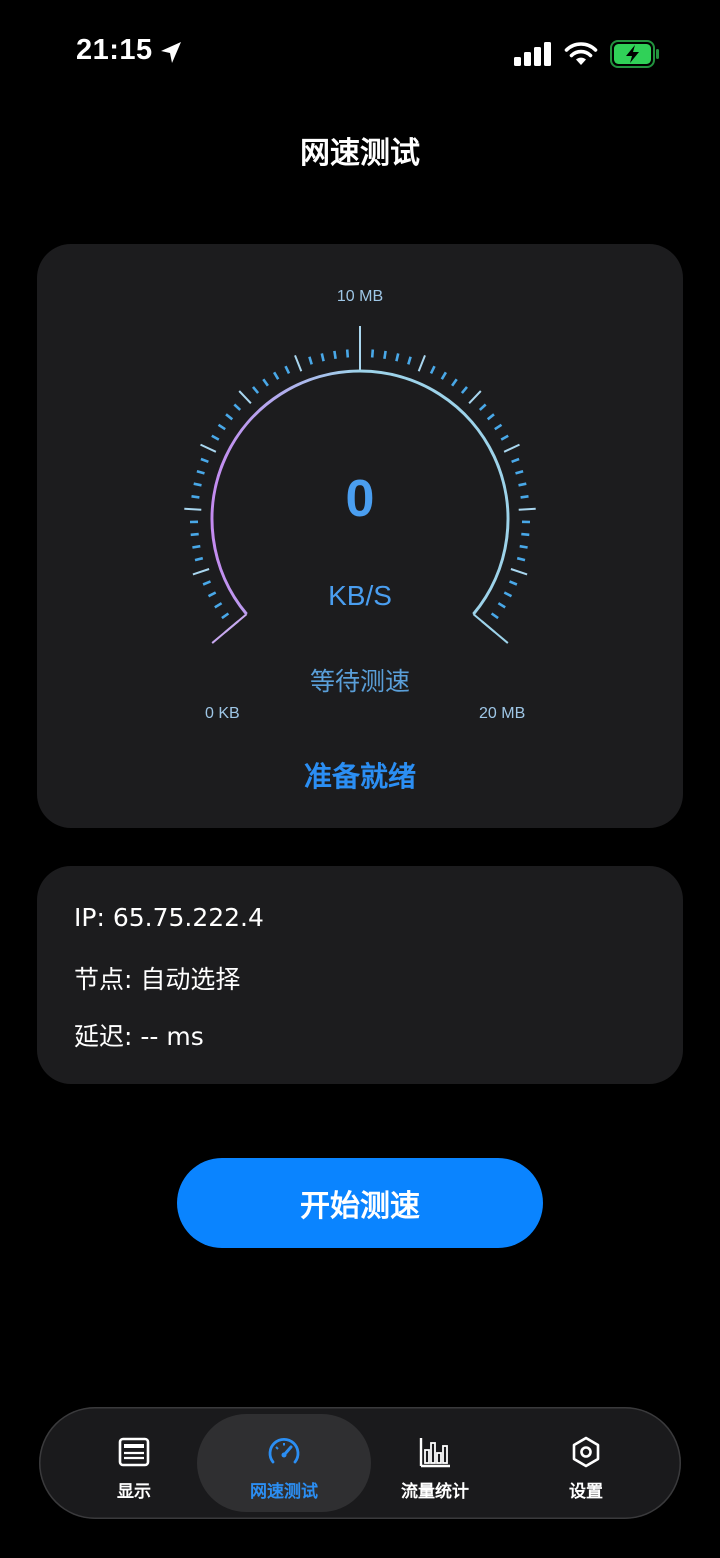 The image size is (720, 1558). What do you see at coordinates (434, 1453) in the screenshot?
I see `bar-chart-icon` at bounding box center [434, 1453].